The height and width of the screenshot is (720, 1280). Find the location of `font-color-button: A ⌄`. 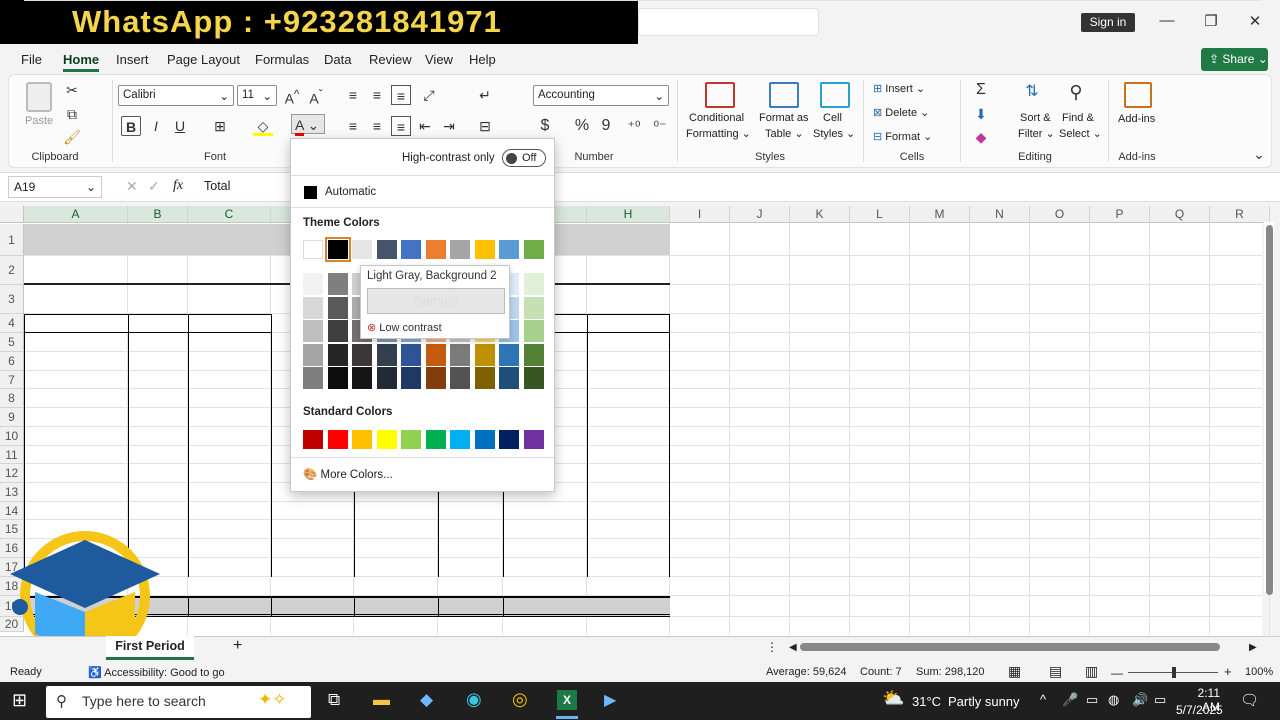

font-color-button: A ⌄ is located at coordinates (308, 125).